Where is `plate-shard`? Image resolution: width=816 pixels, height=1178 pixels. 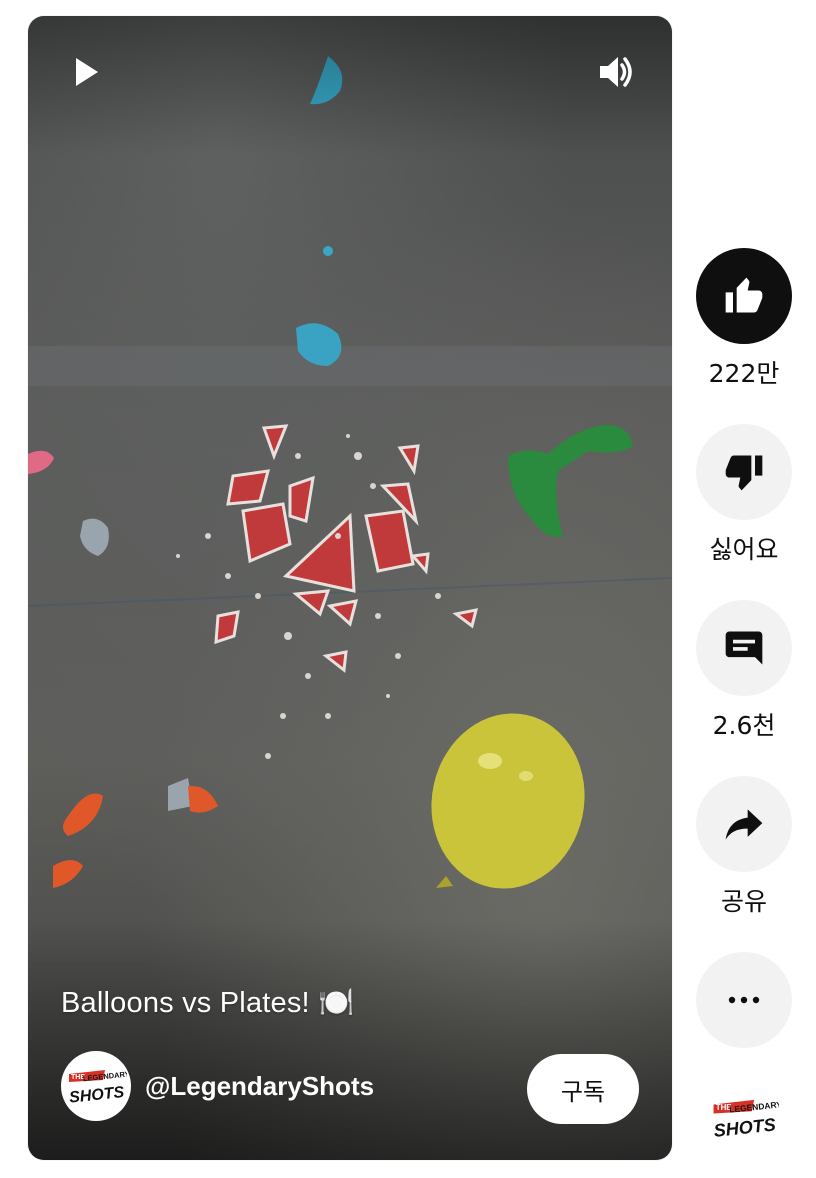
plate-shard is located at coordinates (94, 537).